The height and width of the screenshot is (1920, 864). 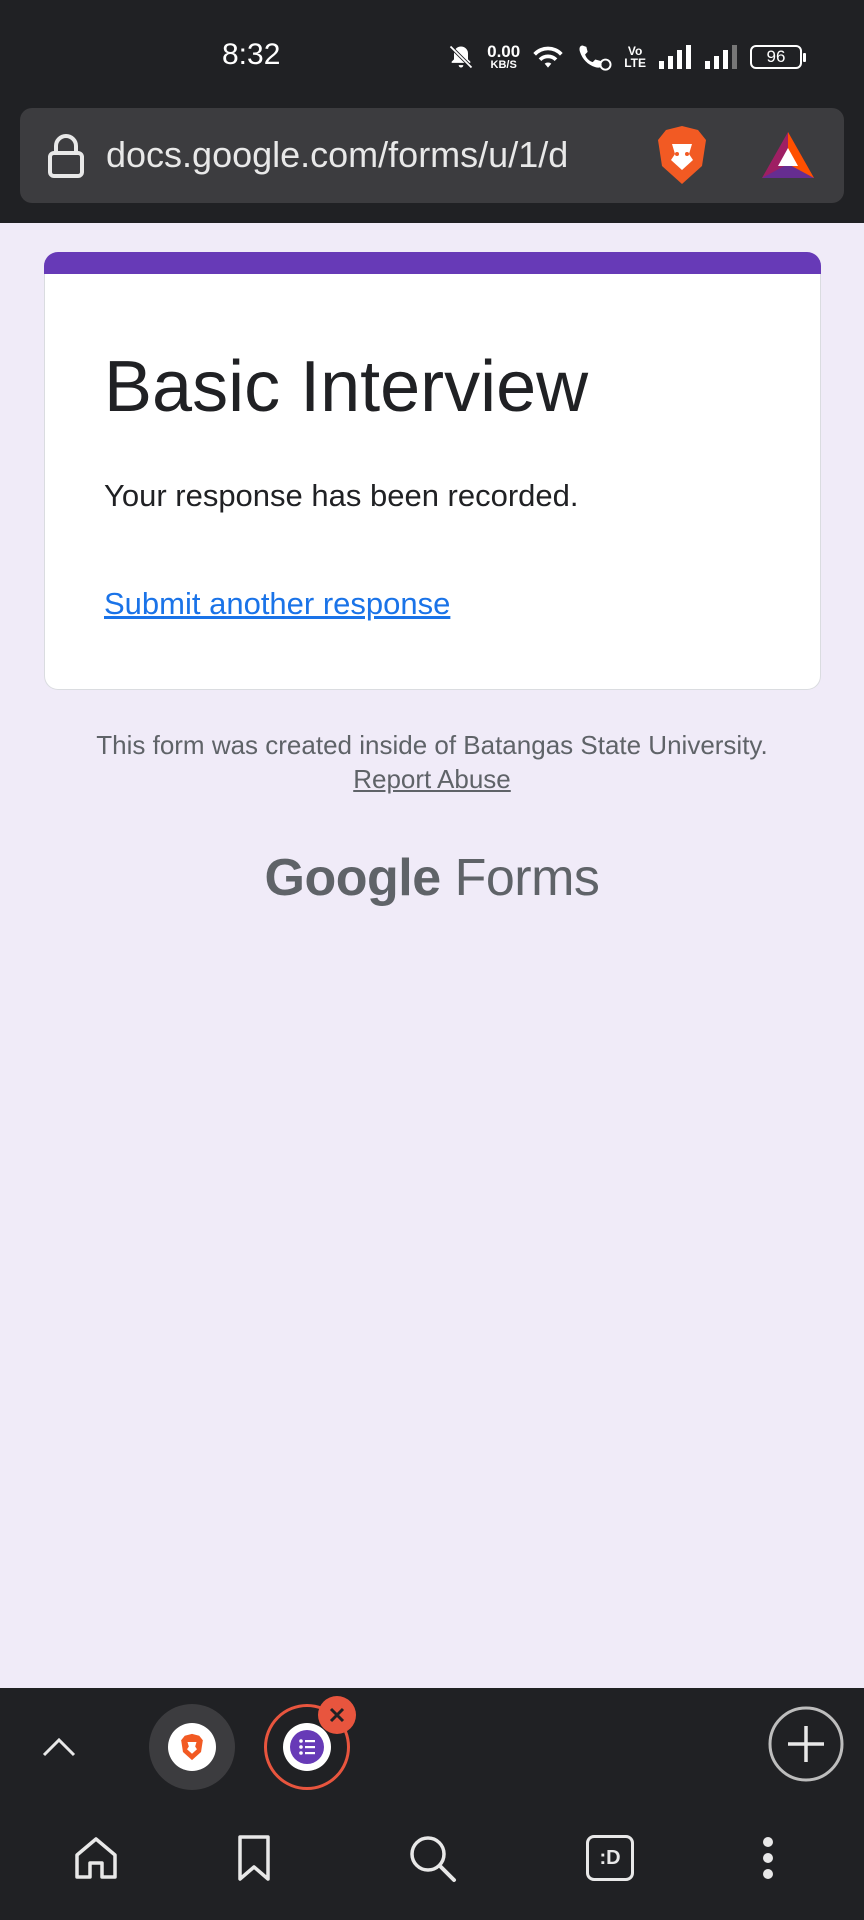 What do you see at coordinates (432, 54) in the screenshot?
I see `status-bar: 8:32 0.00 KB/S Vo LTE 96` at bounding box center [432, 54].